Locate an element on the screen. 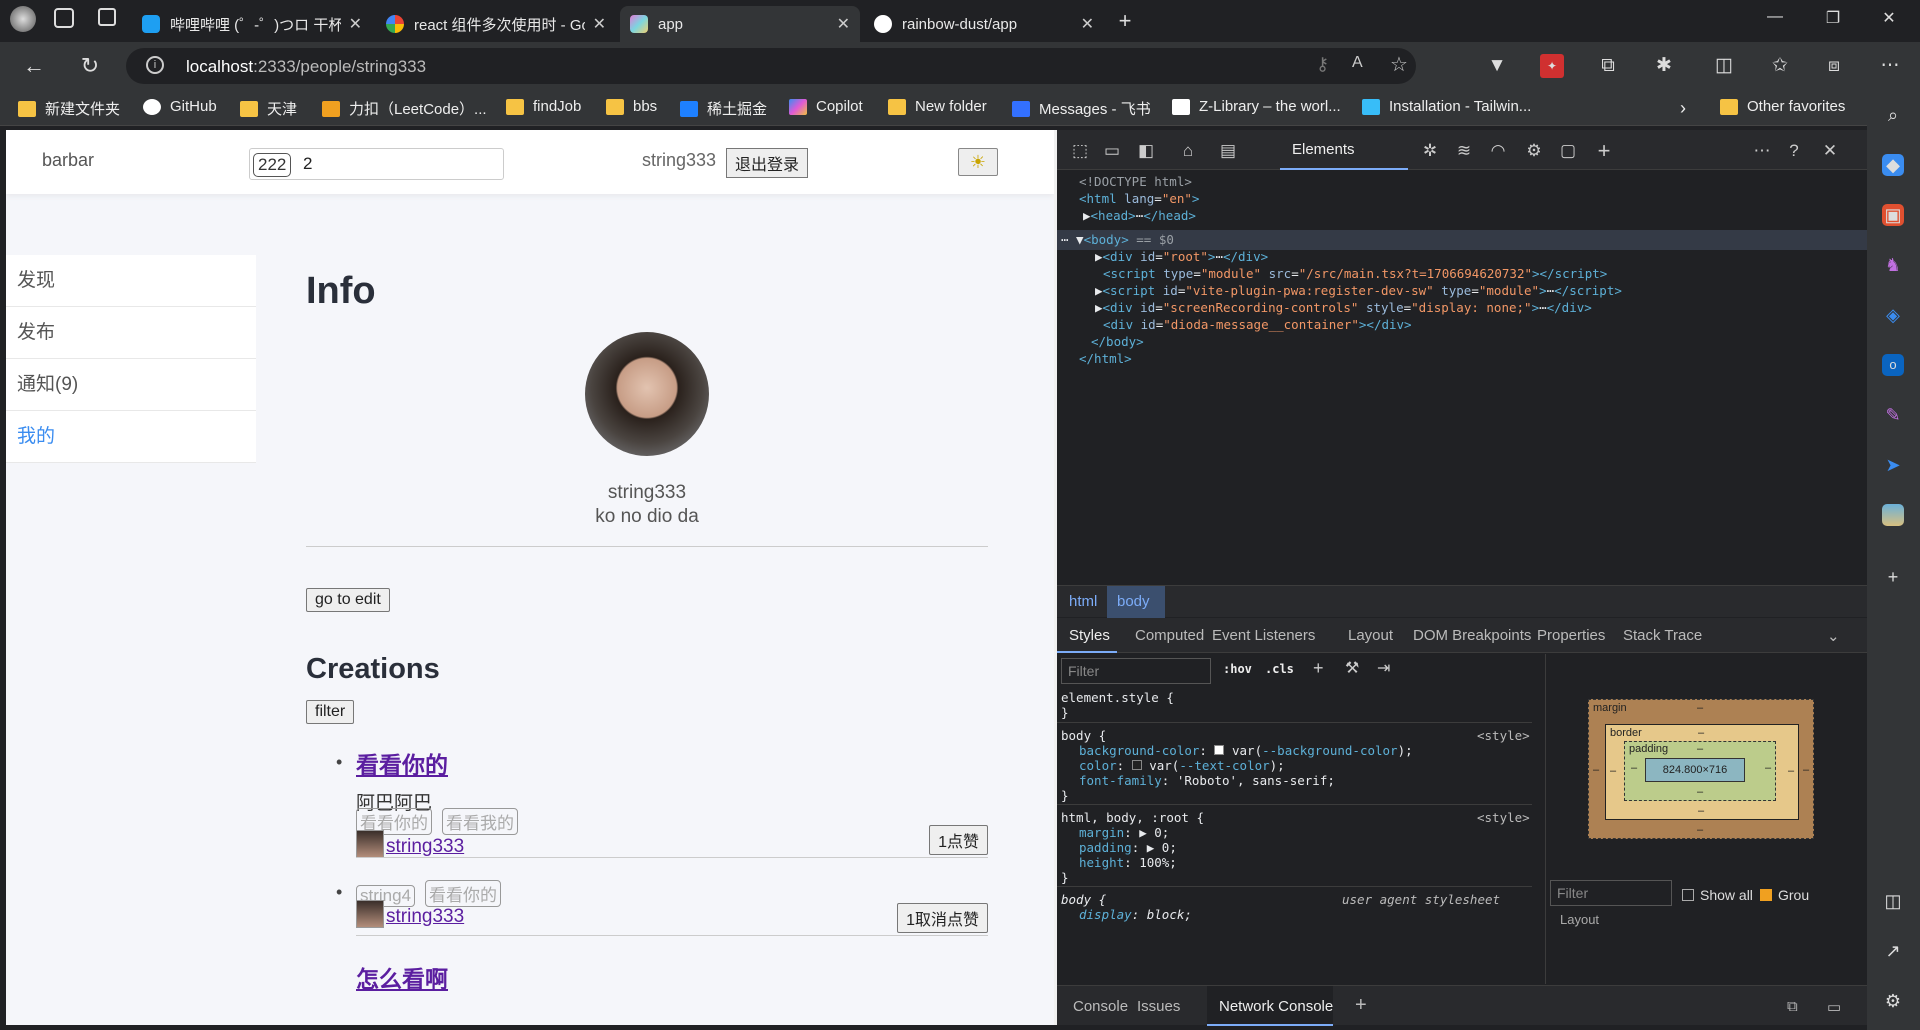 The image size is (1920, 1030). read-aloud-icon: A is located at coordinates (1357, 63).